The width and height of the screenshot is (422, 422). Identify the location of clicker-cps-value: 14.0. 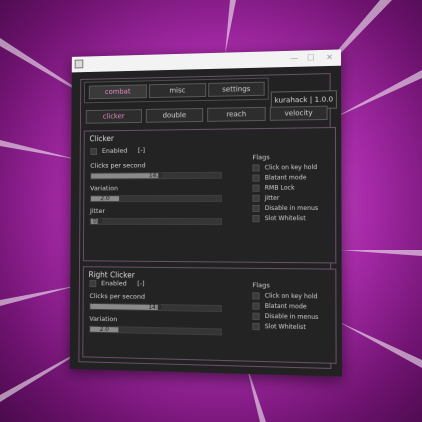
(155, 176).